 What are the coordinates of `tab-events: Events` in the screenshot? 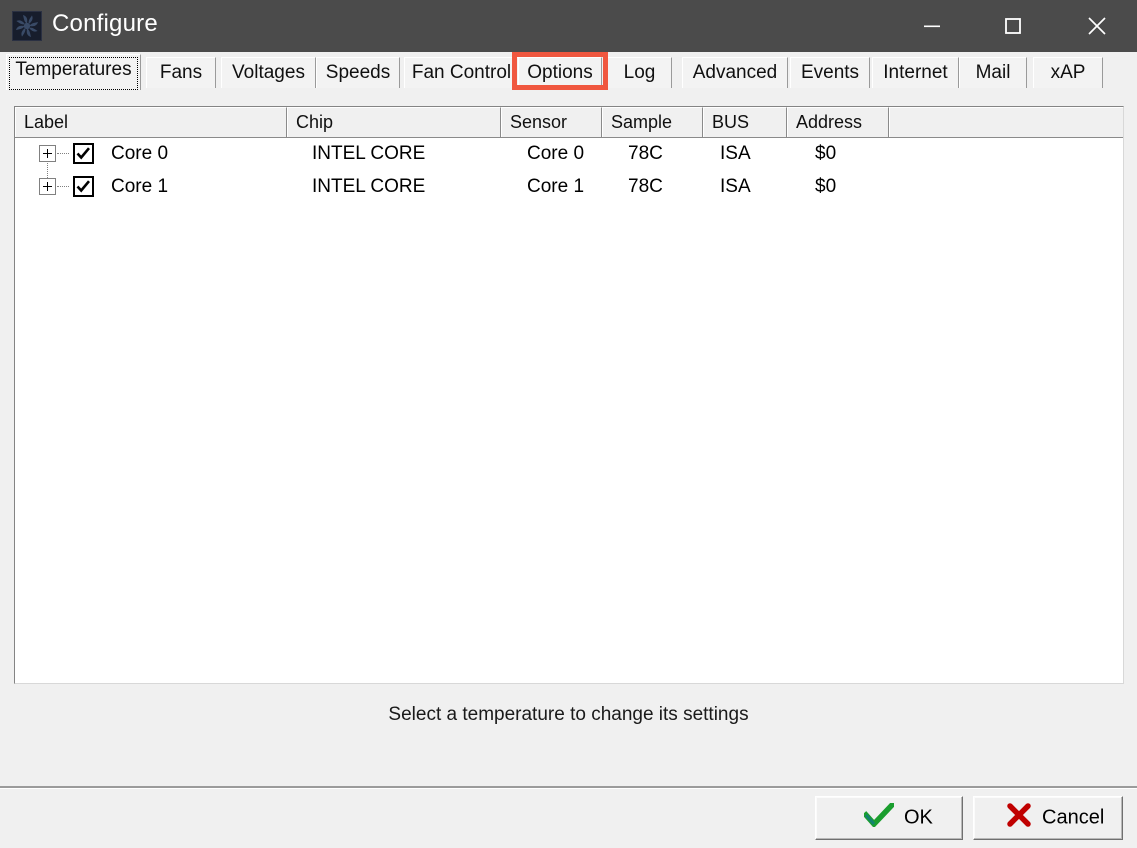 It's located at (830, 72).